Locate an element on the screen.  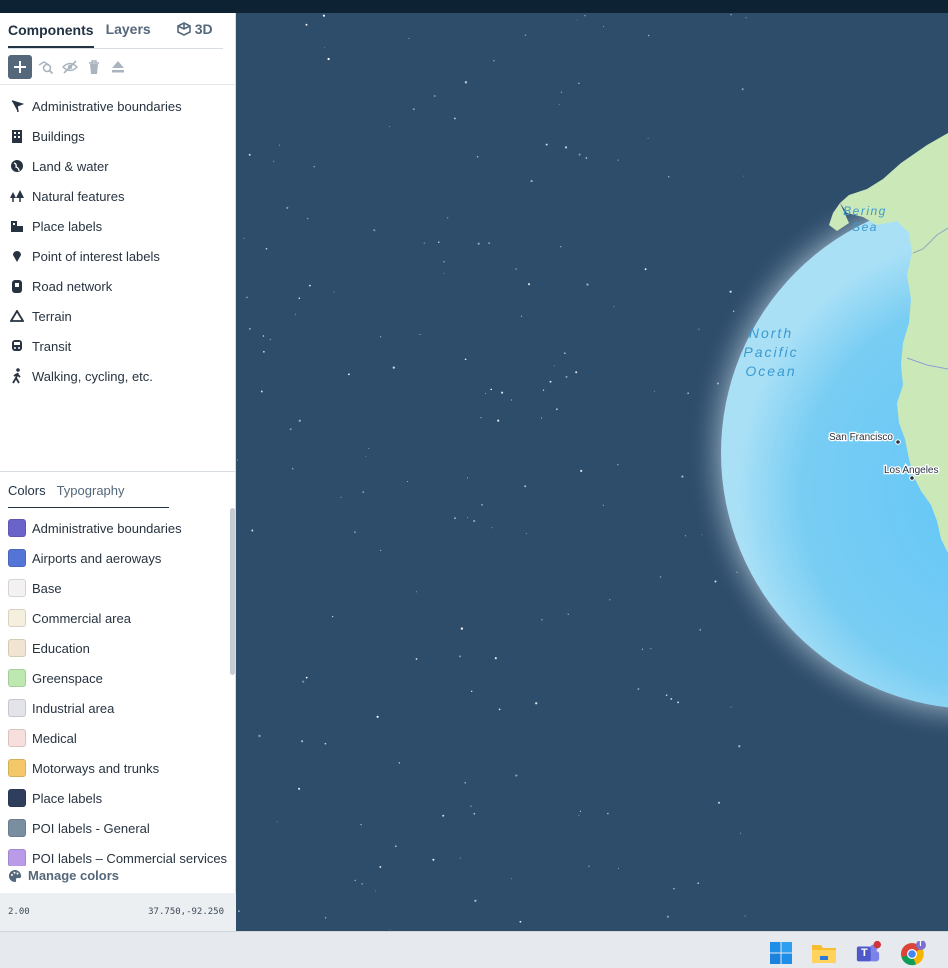
windows-start-button is located at coordinates (781, 953).